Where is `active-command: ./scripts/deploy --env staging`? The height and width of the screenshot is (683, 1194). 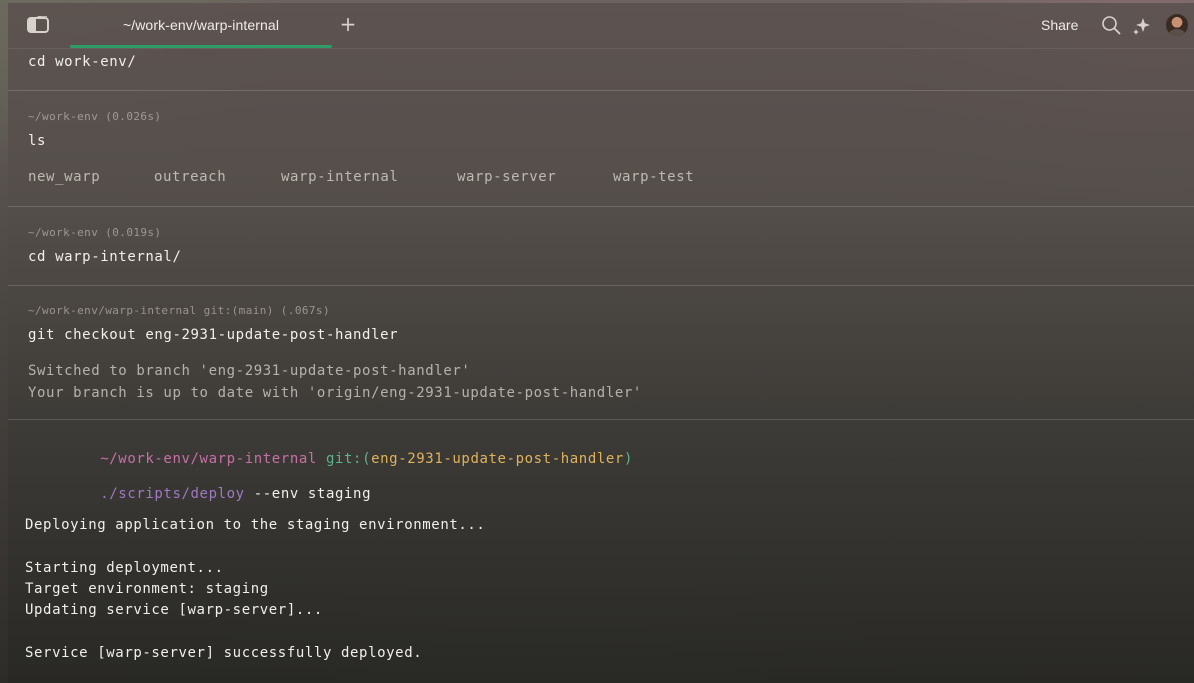
active-command: ./scripts/deploy --env staging is located at coordinates (199, 494).